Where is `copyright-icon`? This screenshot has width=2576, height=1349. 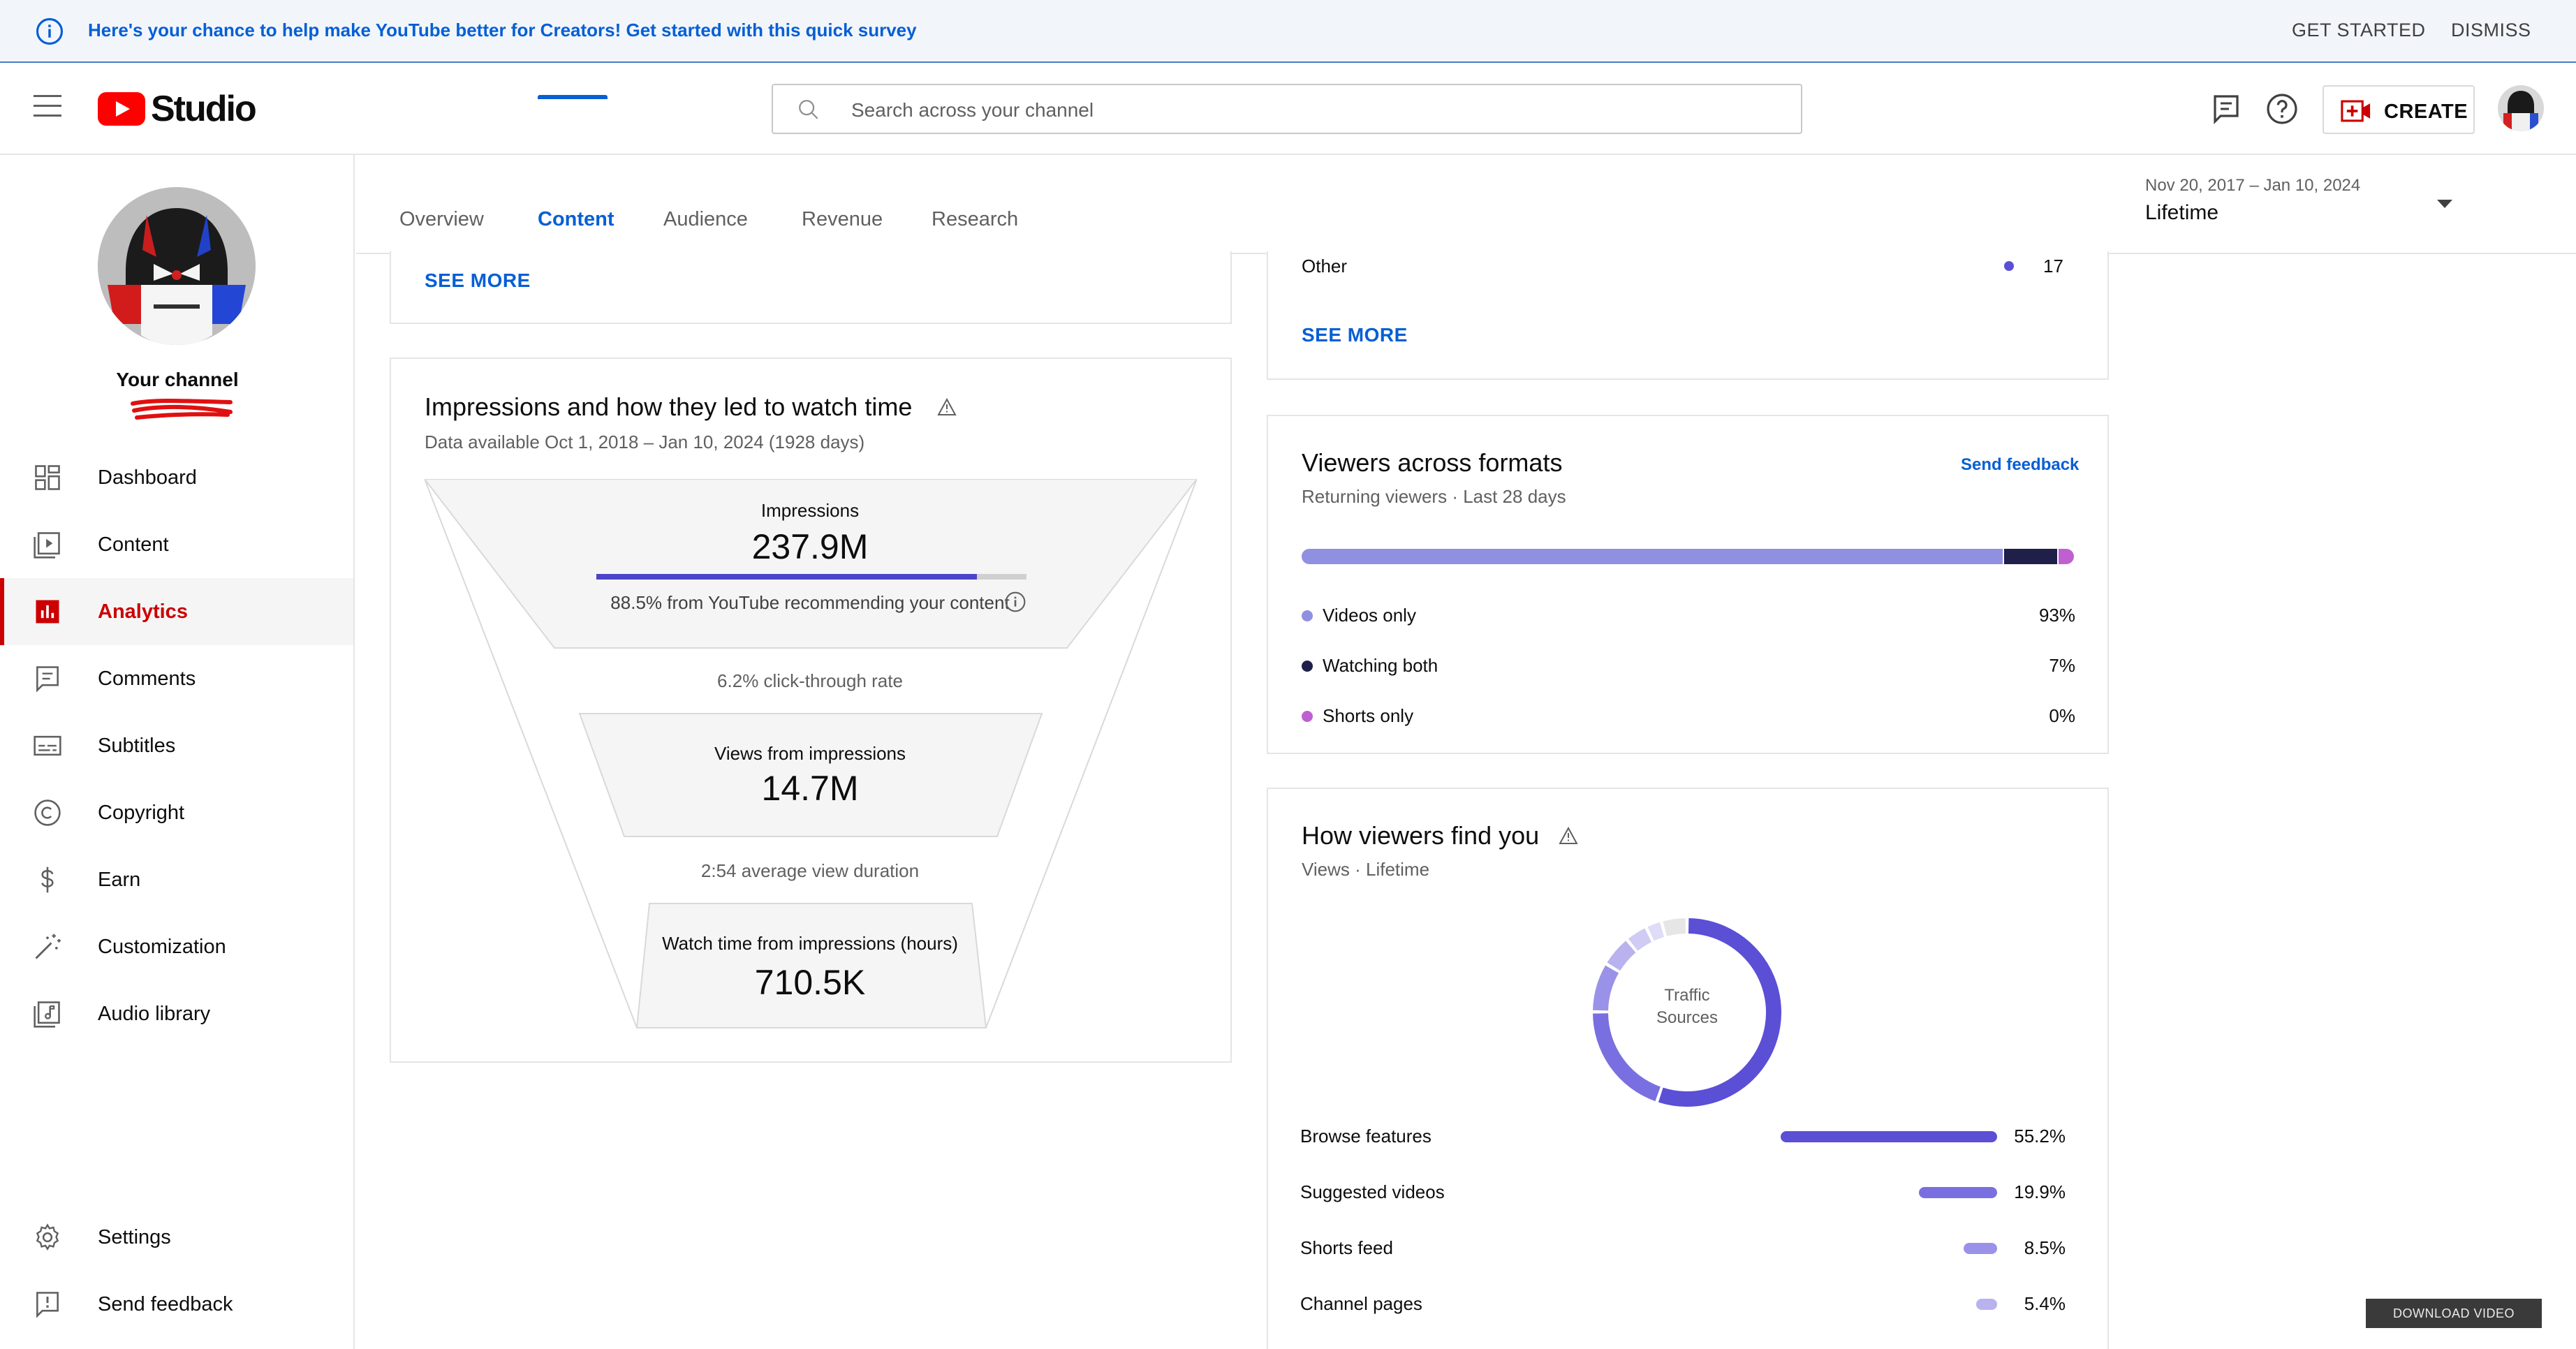 copyright-icon is located at coordinates (48, 812).